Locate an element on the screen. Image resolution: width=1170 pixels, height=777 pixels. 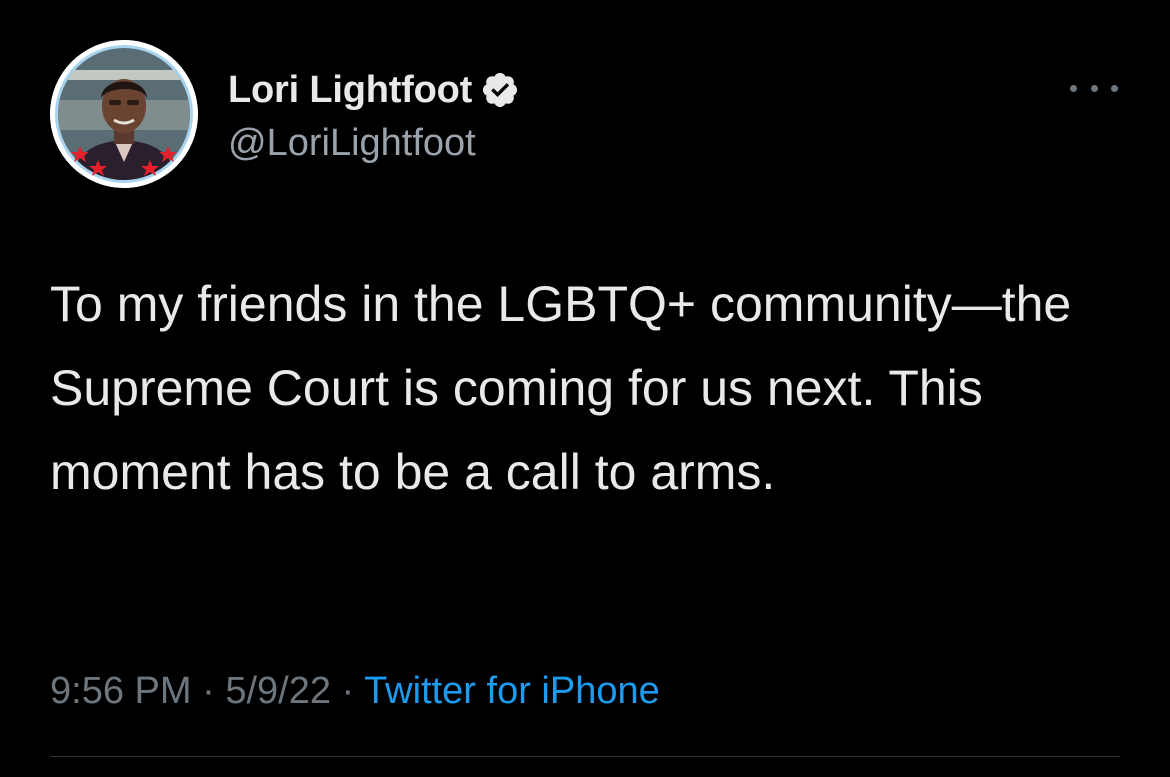
tweet-source-link: Twitter for iPhone is located at coordinates (512, 691).